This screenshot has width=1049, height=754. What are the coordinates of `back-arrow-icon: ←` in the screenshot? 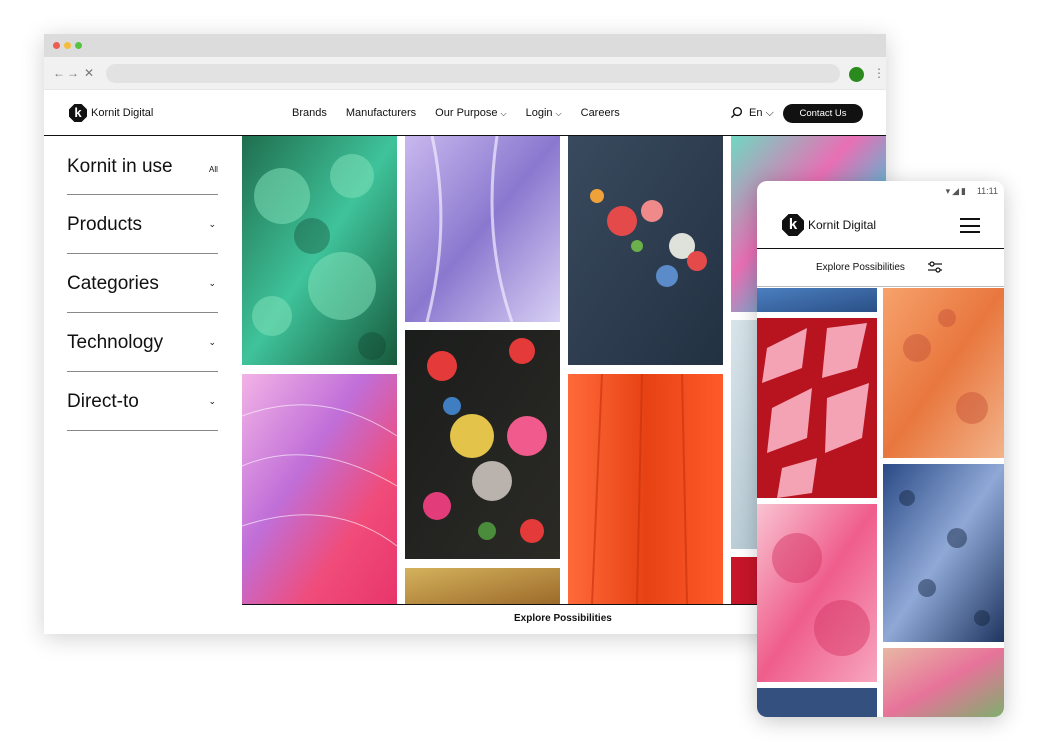 It's located at (59, 73).